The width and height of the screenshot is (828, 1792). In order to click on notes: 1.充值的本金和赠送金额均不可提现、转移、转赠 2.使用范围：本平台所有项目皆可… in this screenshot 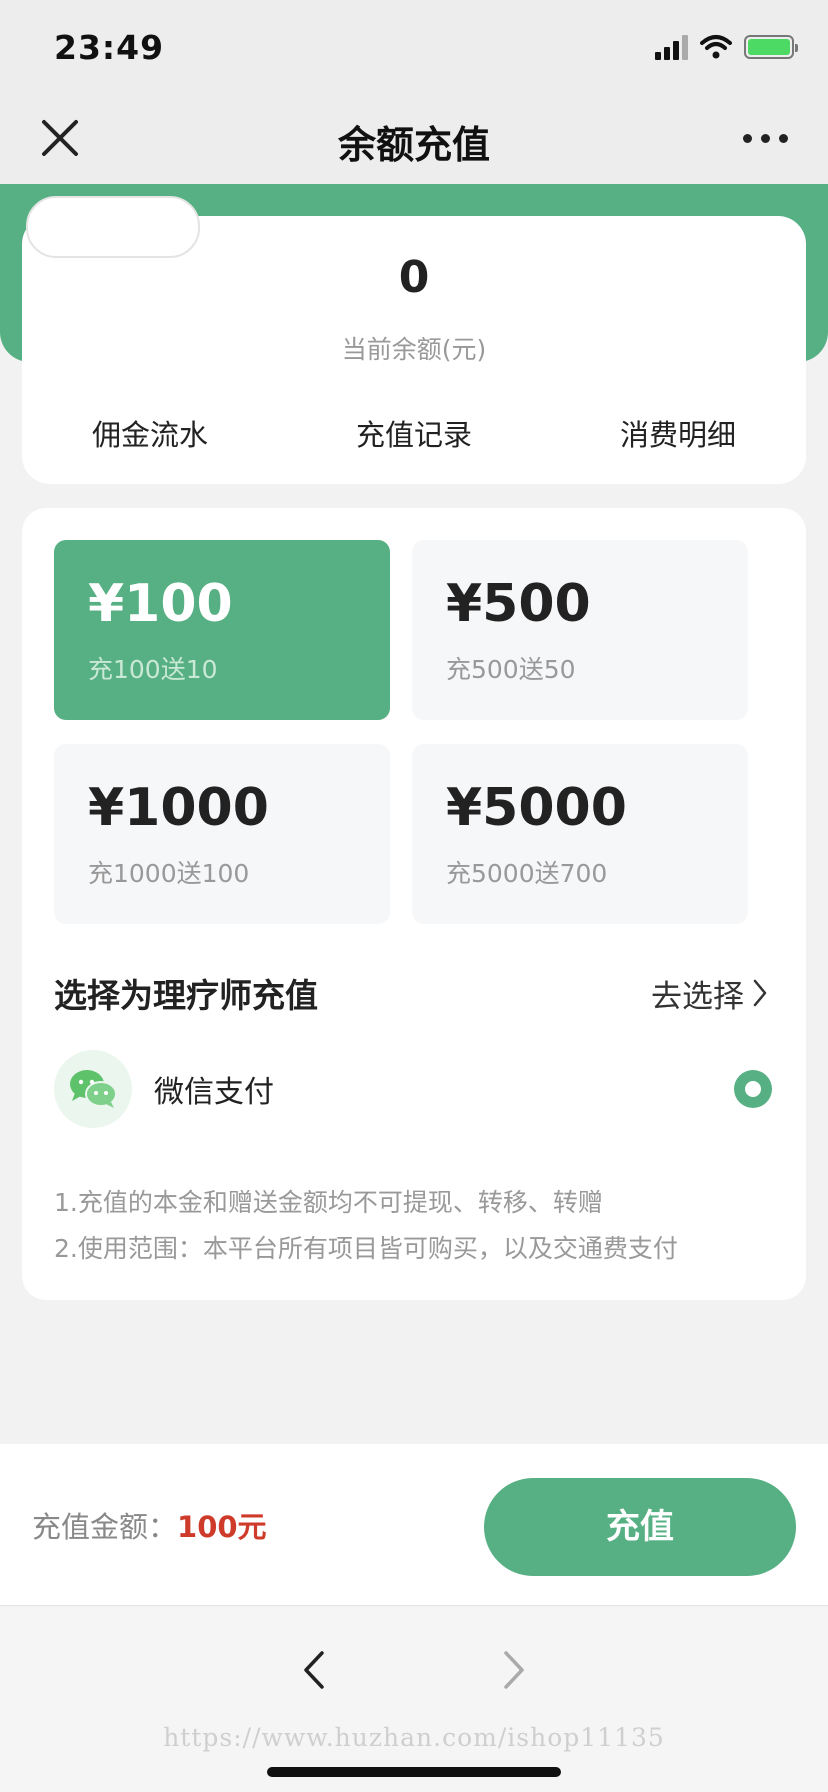, I will do `click(366, 1226)`.